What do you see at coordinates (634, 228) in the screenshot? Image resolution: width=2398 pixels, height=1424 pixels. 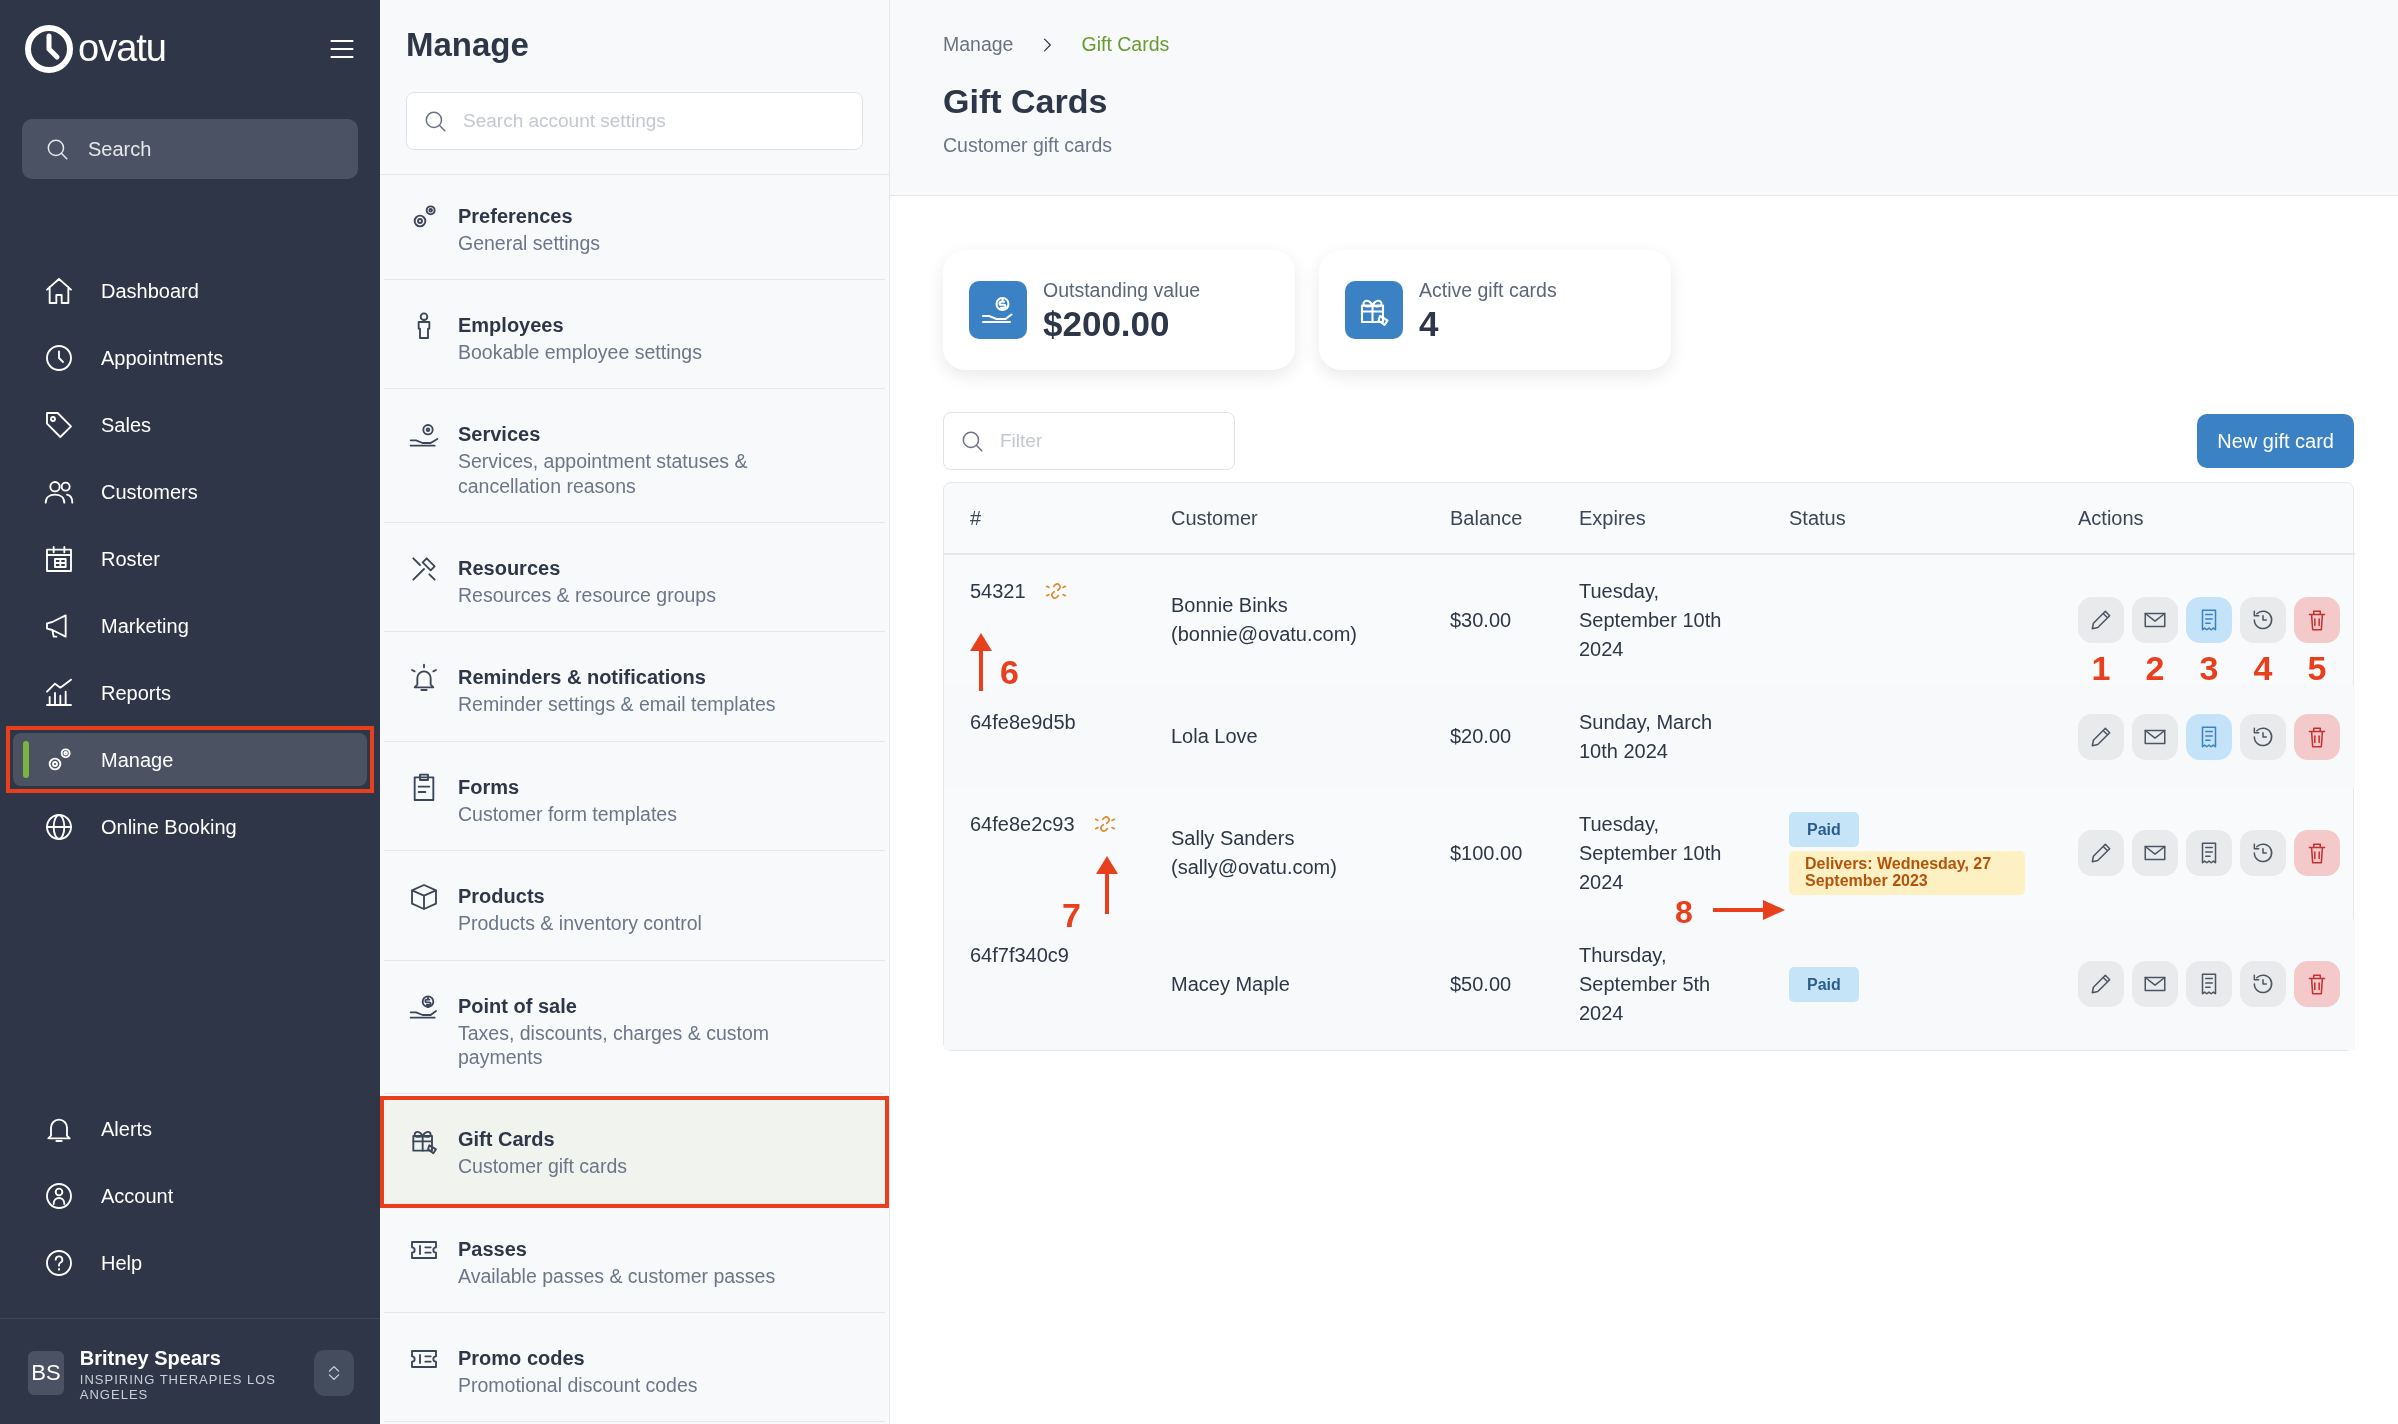 I see `settings-item: Preferences General settings` at bounding box center [634, 228].